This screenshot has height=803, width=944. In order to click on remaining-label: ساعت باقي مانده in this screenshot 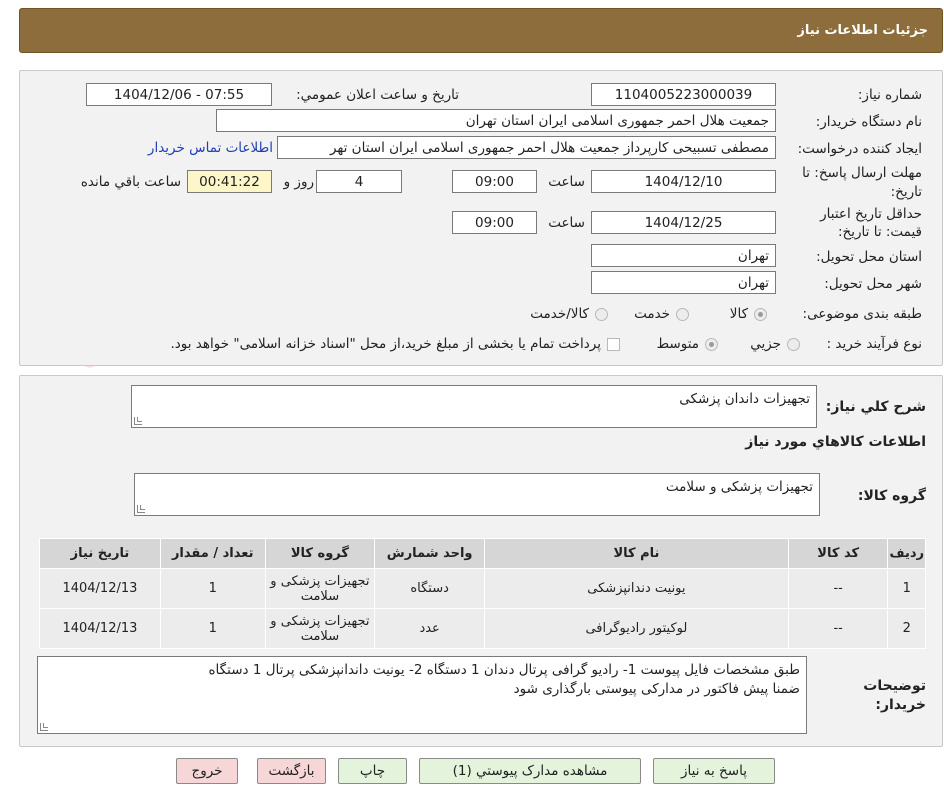, I will do `click(130, 182)`.